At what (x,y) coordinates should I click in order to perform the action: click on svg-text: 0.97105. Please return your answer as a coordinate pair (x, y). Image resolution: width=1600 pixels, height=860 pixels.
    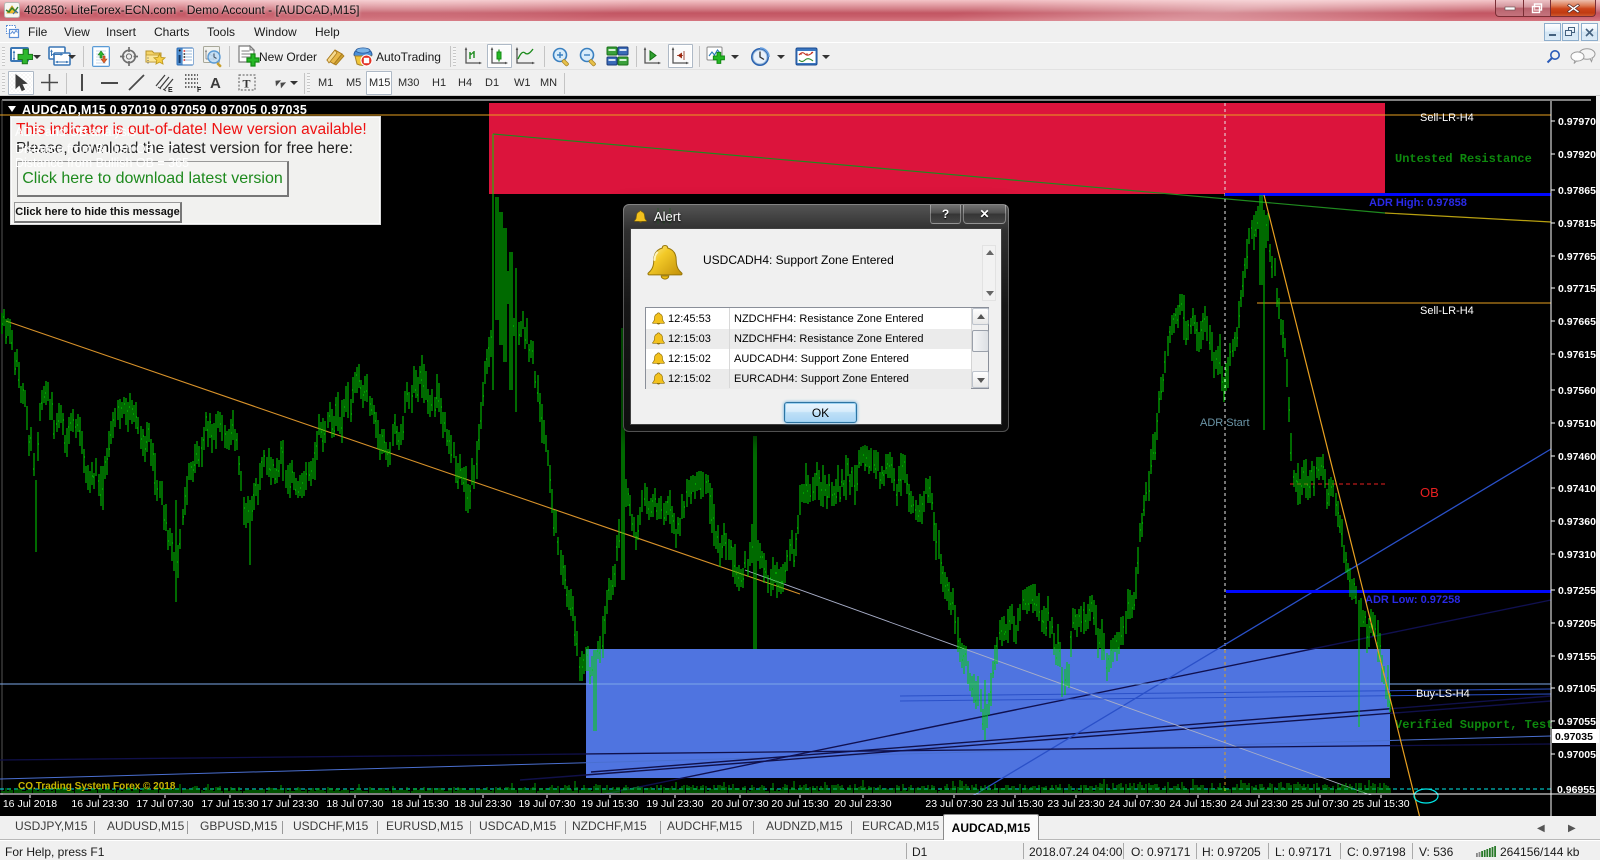
    Looking at the image, I should click on (1577, 689).